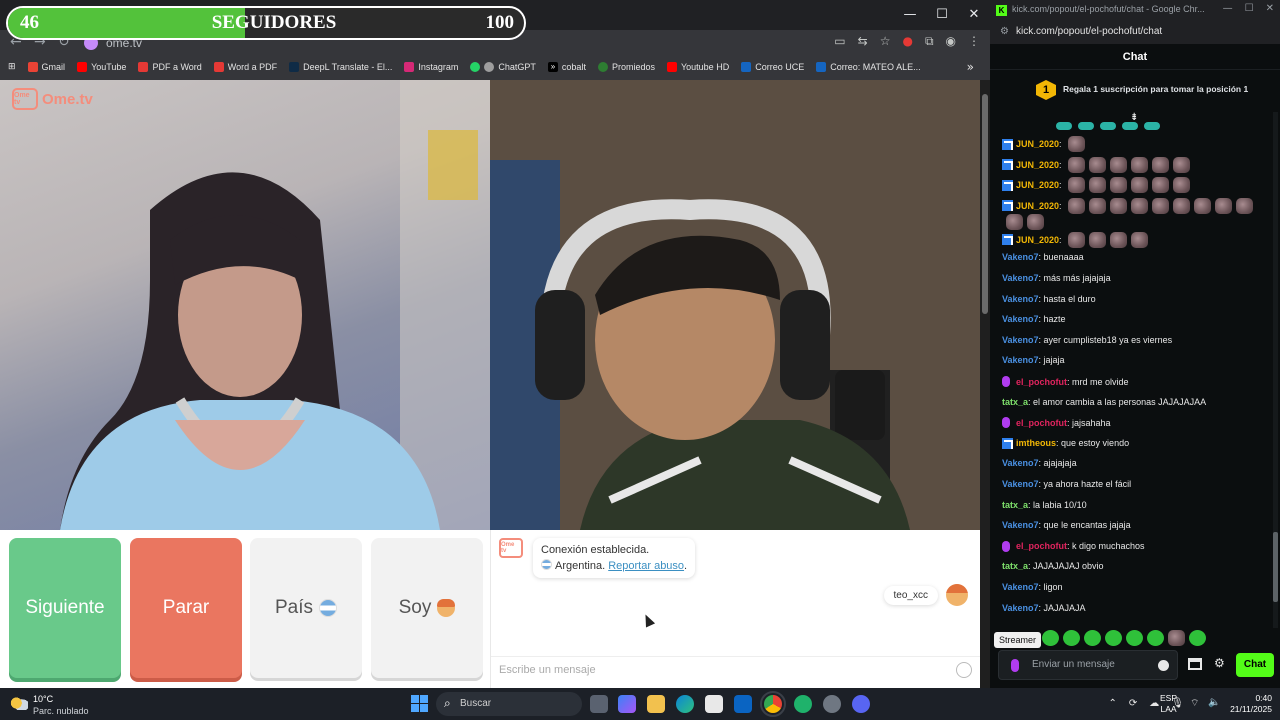 This screenshot has width=1280, height=720. Describe the element at coordinates (985, 204) in the screenshot. I see `page-scrollbar-thumb` at that location.